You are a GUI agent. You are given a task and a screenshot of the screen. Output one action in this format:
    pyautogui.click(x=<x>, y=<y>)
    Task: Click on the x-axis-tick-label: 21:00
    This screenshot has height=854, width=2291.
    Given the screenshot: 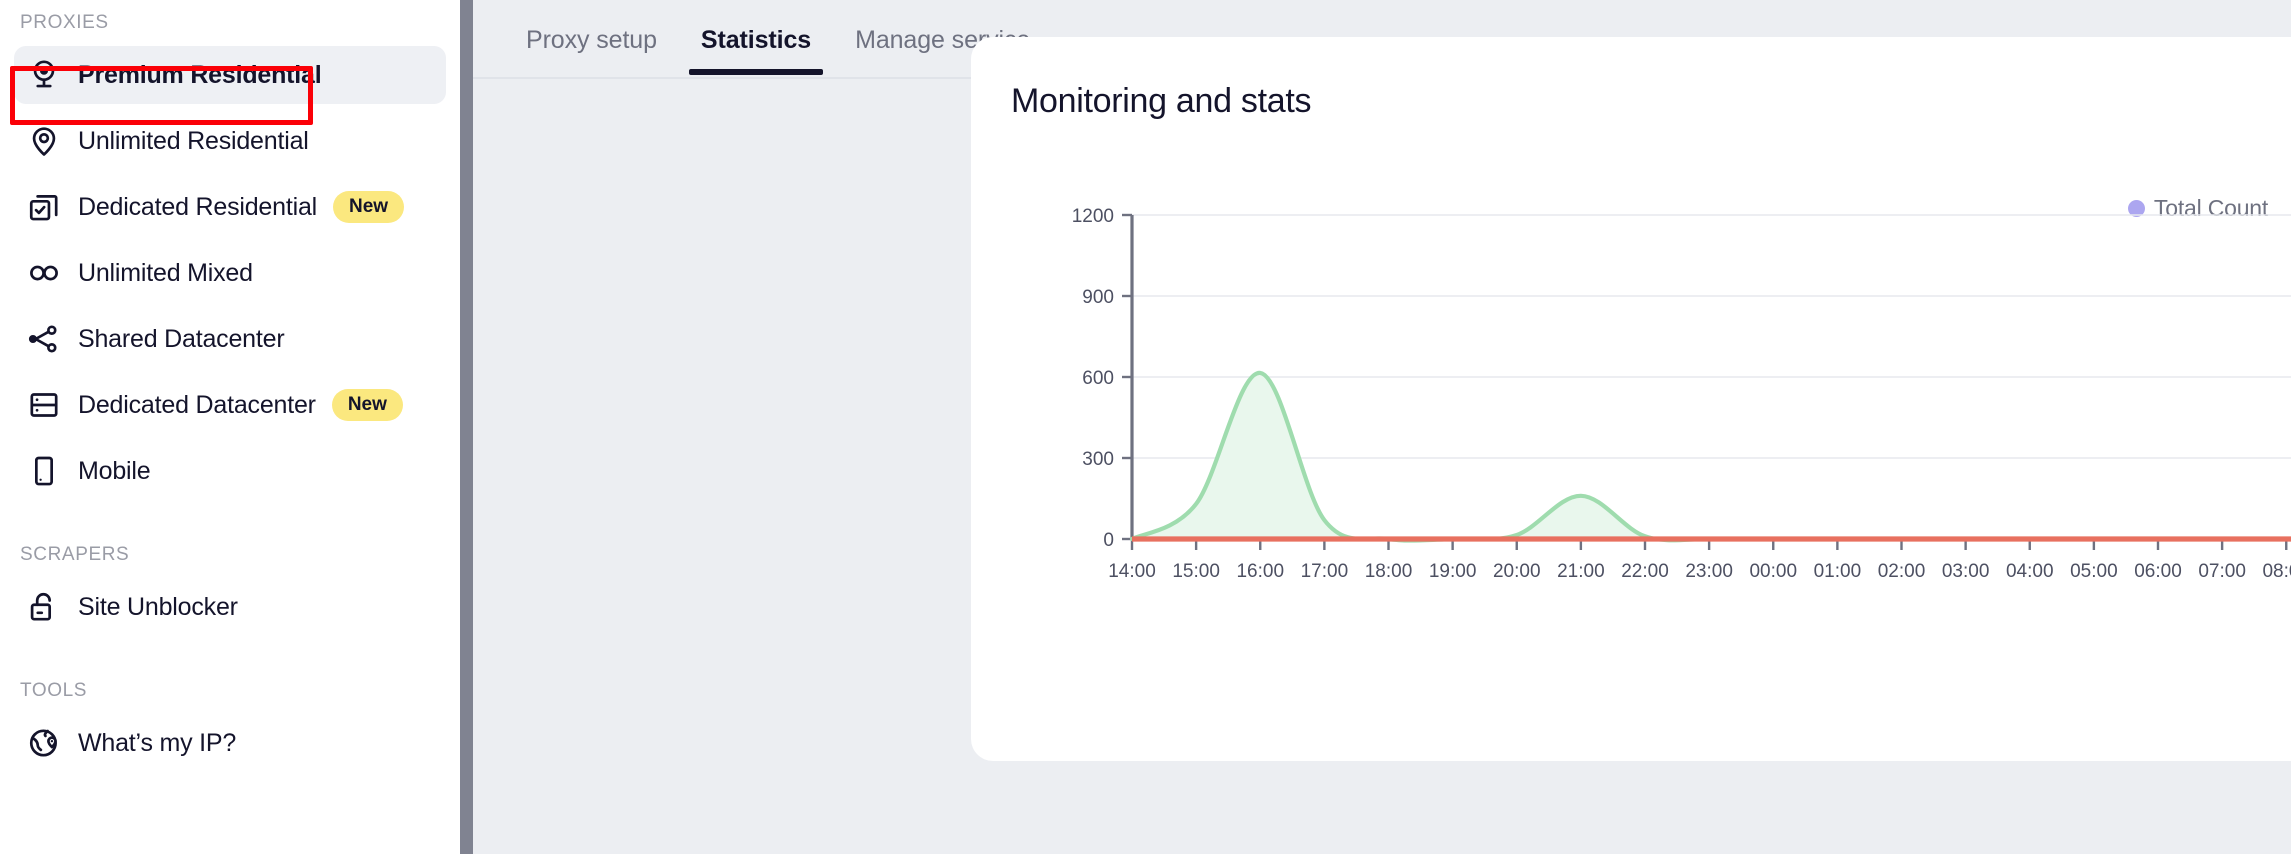 What is the action you would take?
    pyautogui.click(x=1581, y=571)
    